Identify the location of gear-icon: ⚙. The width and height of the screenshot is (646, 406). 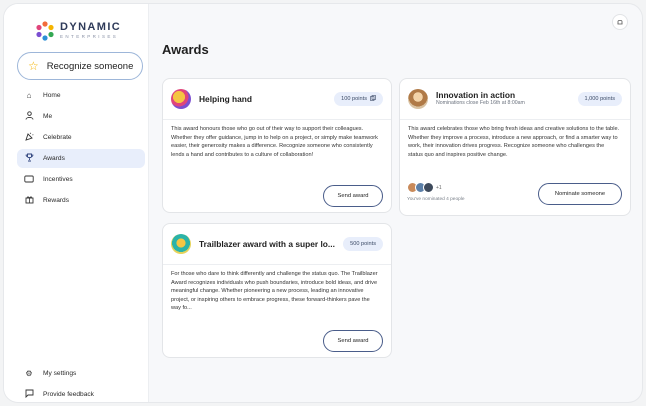
(29, 373).